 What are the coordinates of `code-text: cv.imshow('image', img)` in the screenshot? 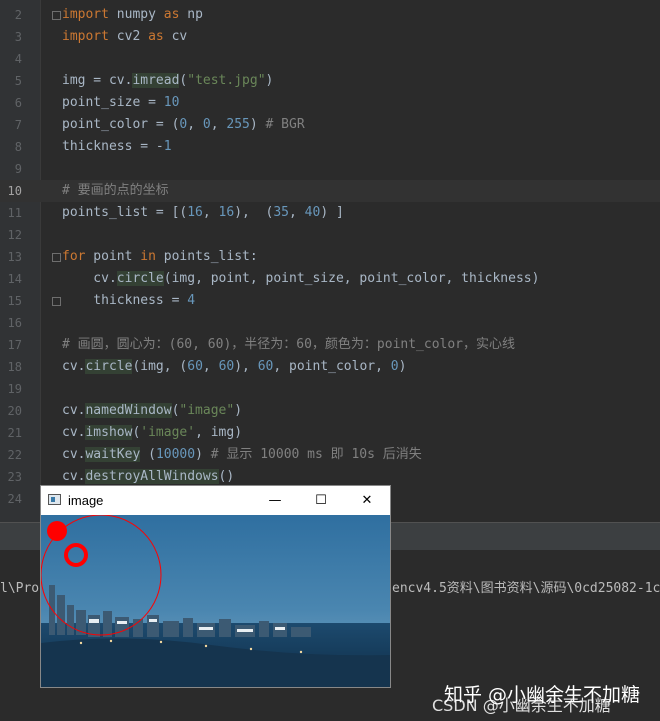 It's located at (152, 432).